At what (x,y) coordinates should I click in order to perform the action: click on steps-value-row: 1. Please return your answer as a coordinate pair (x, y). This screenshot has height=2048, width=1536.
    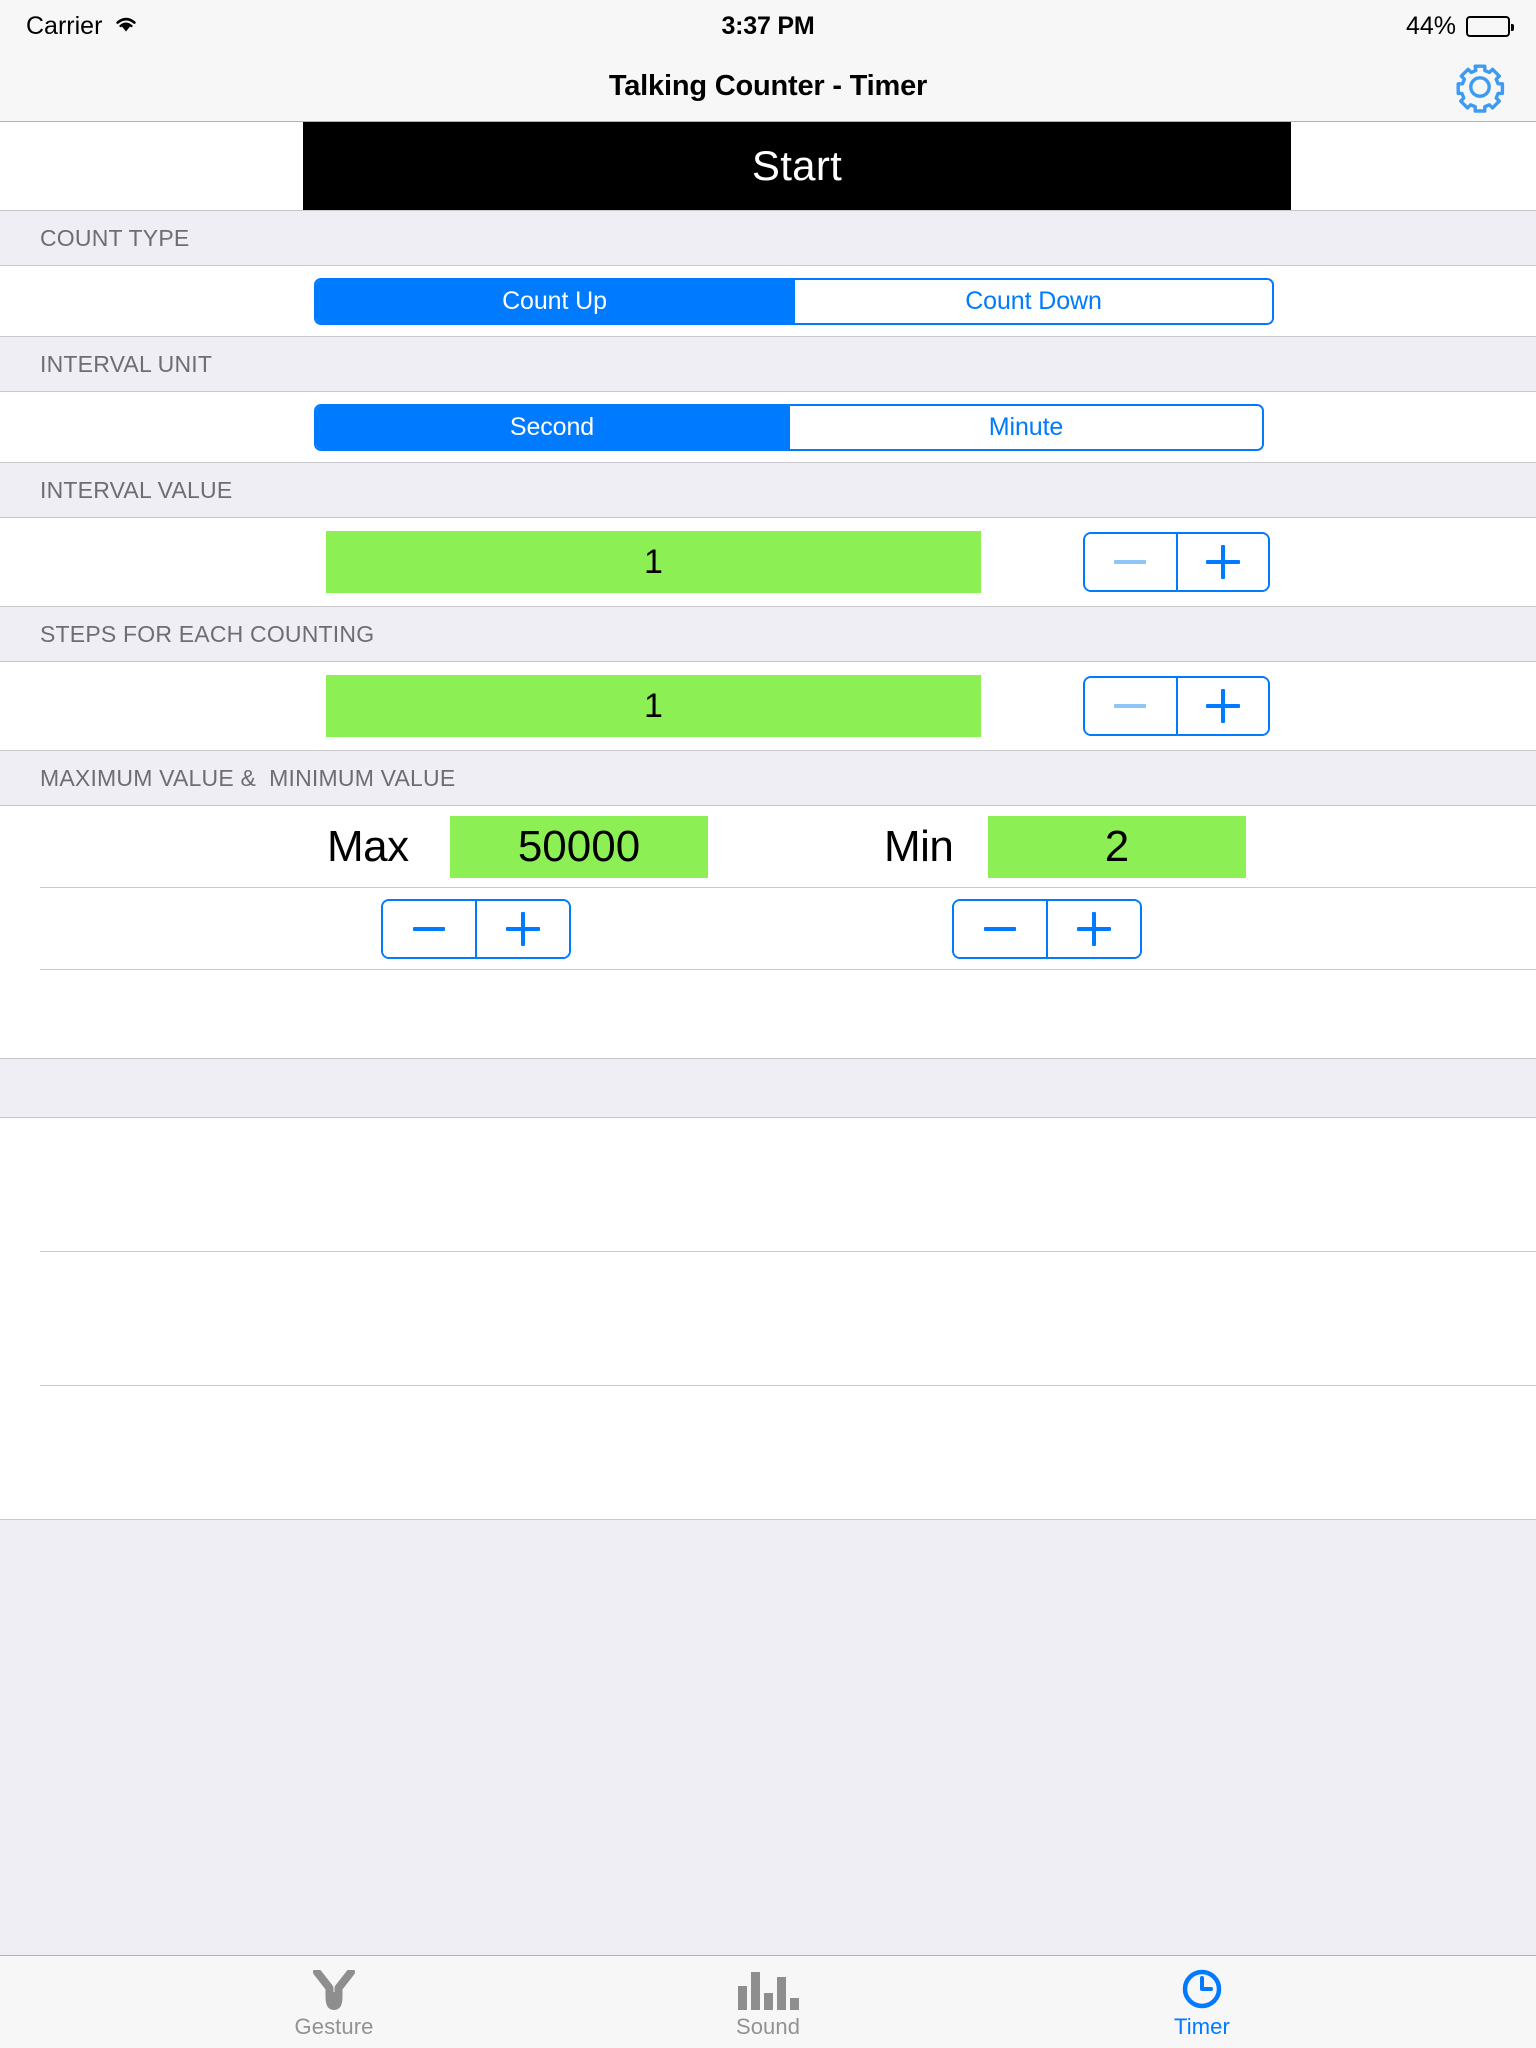
    Looking at the image, I should click on (768, 706).